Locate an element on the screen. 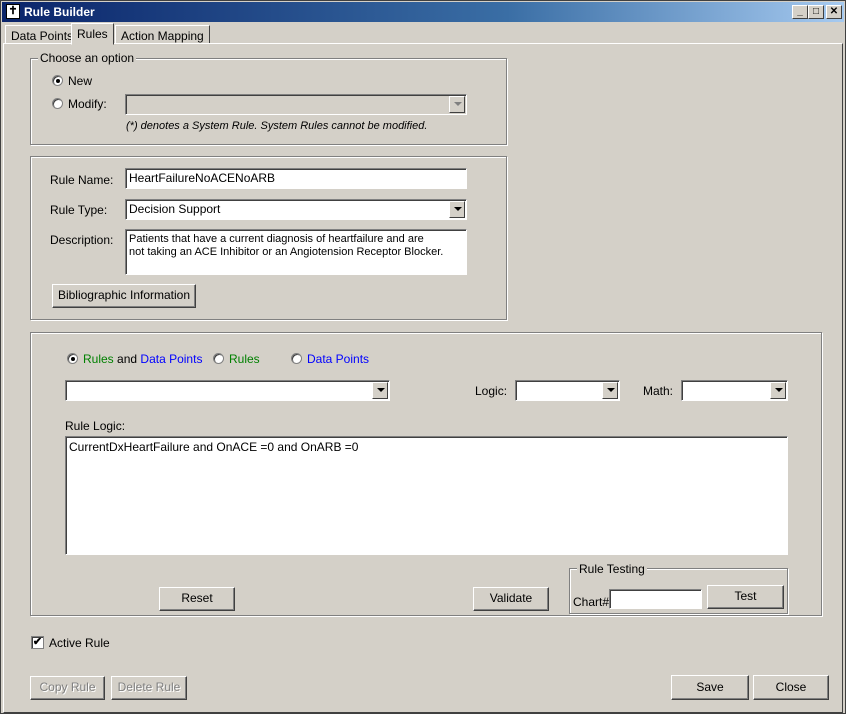 The height and width of the screenshot is (714, 846). new-label: New is located at coordinates (80, 81).